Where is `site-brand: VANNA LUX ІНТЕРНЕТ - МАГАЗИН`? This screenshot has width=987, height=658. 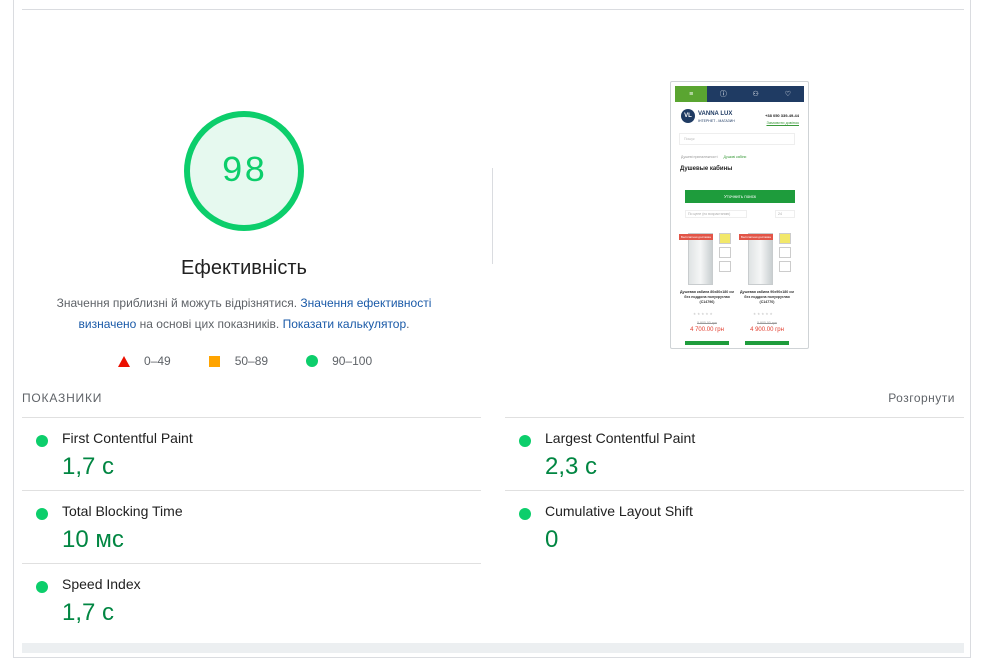 site-brand: VANNA LUX ІНТЕРНЕТ - МАГАЗИН is located at coordinates (716, 118).